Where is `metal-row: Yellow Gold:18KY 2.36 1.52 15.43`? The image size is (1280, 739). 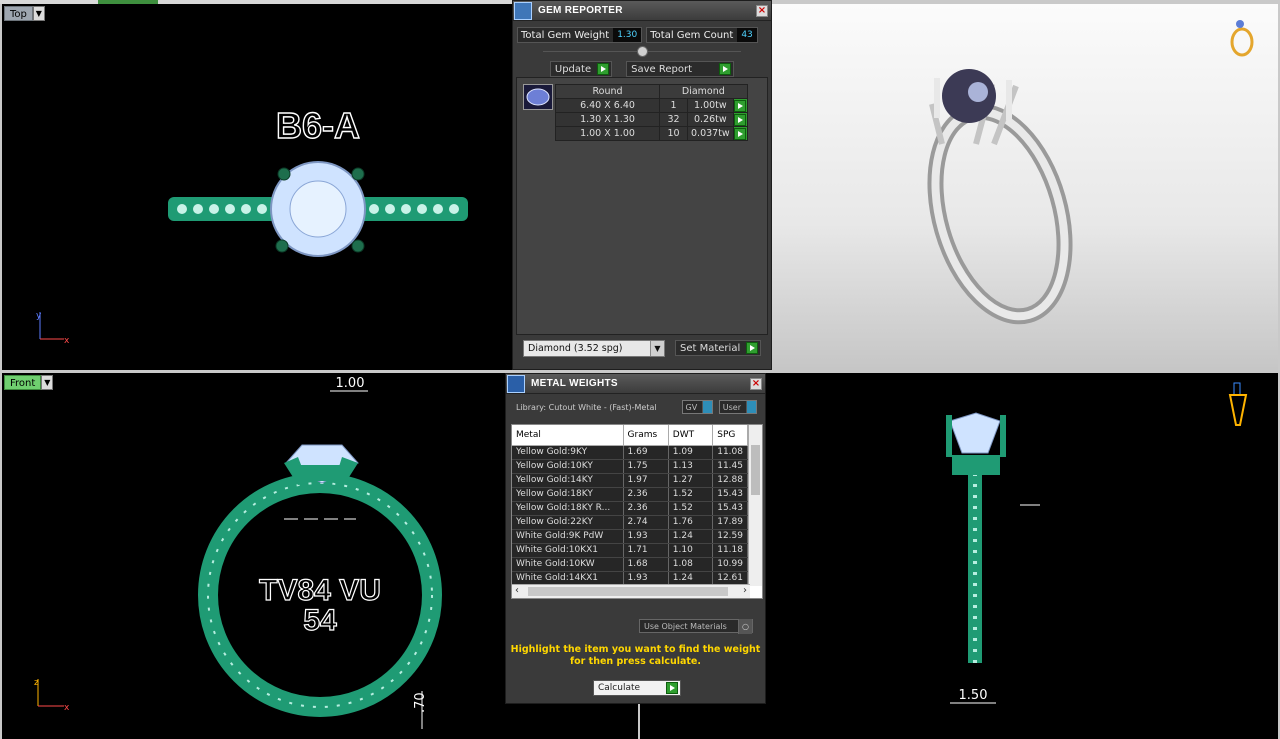 metal-row: Yellow Gold:18KY 2.36 1.52 15.43 is located at coordinates (630, 494).